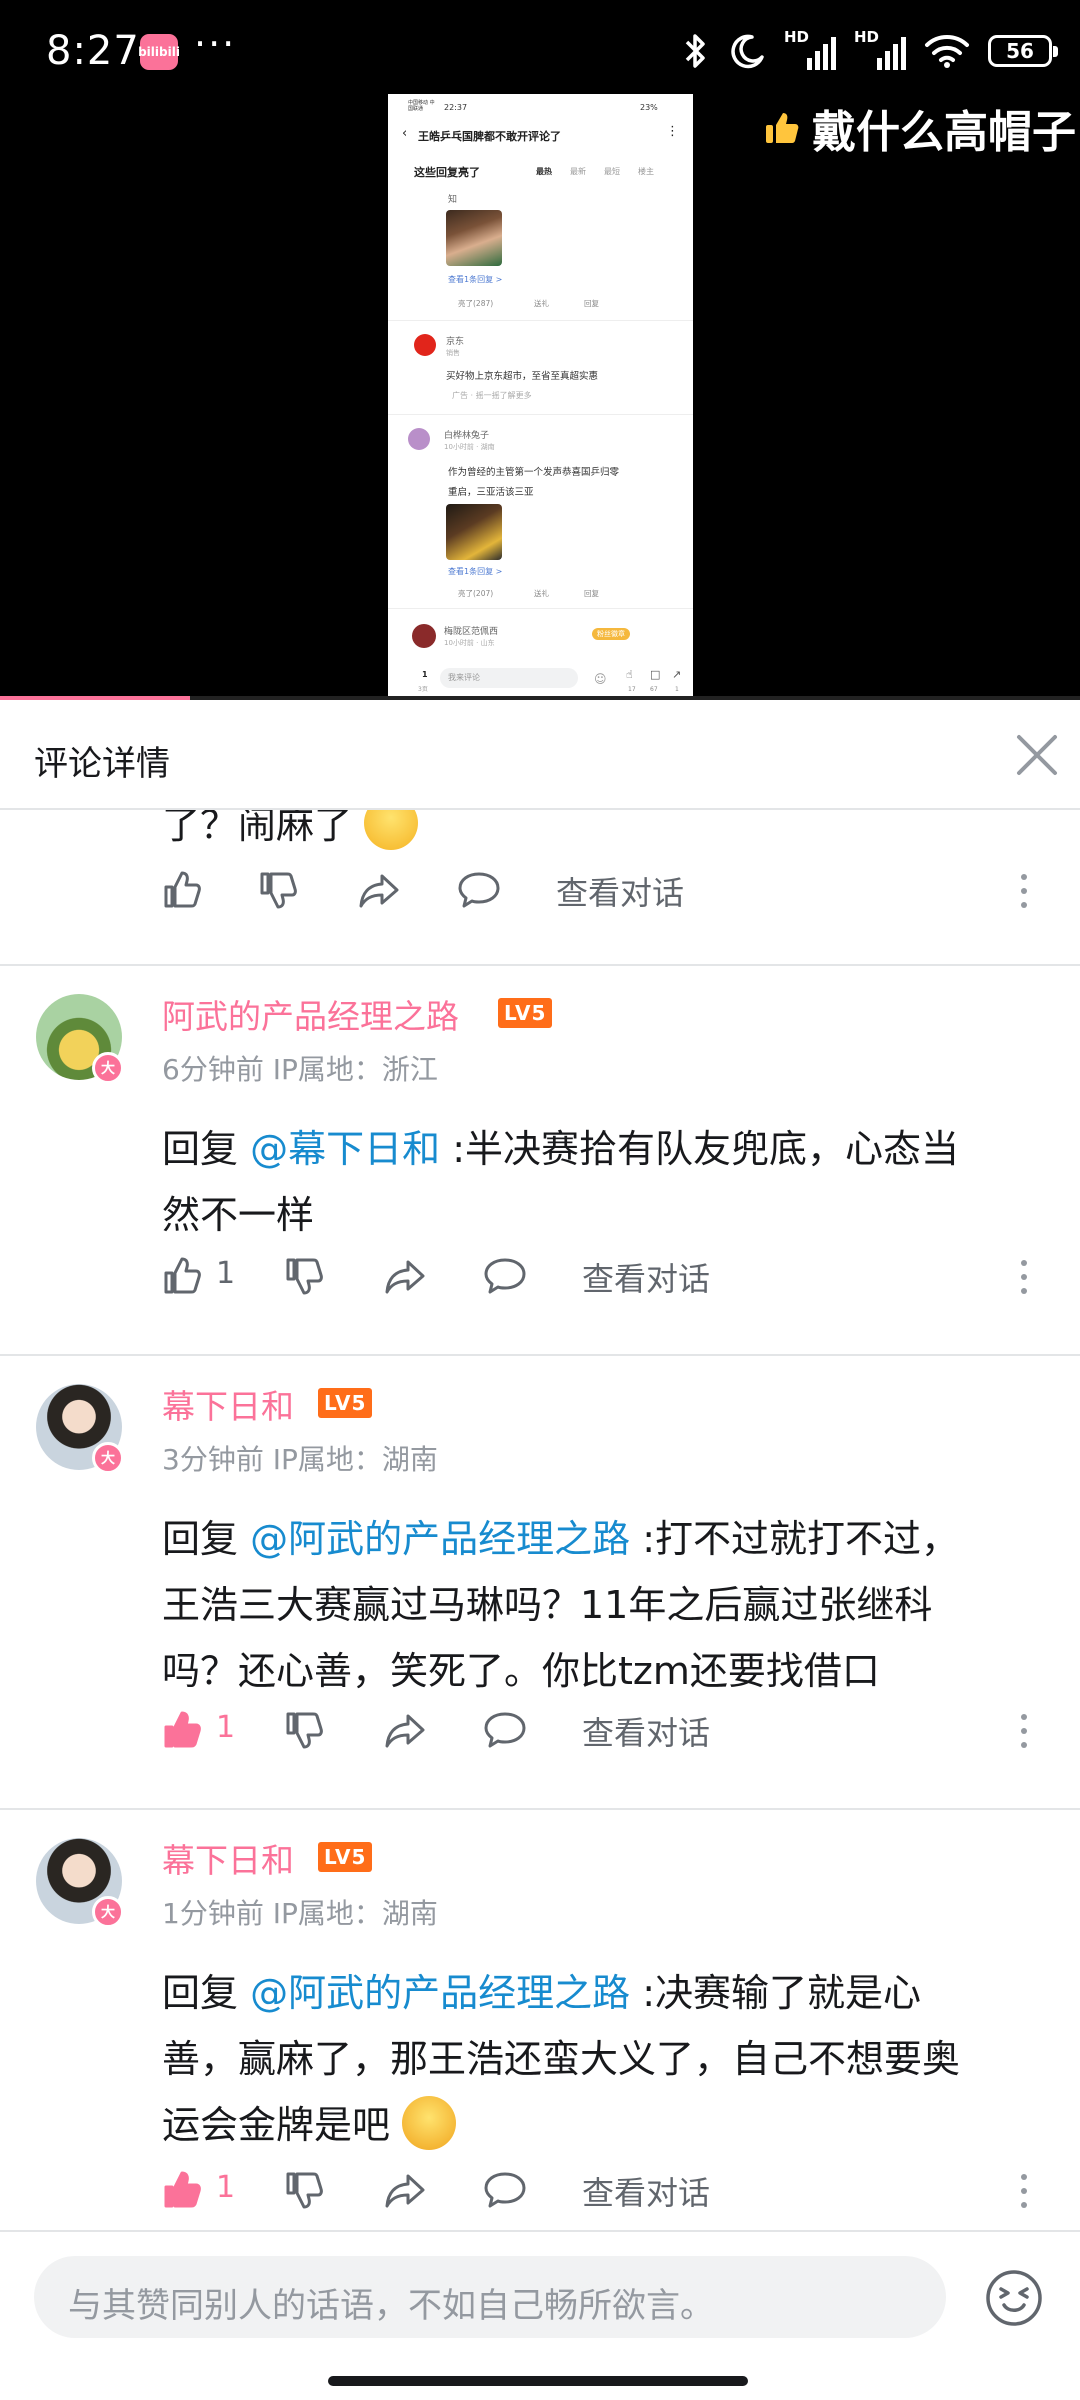 The image size is (1080, 2400). I want to click on partial-comment-text: 了？闹麻了, so click(290, 830).